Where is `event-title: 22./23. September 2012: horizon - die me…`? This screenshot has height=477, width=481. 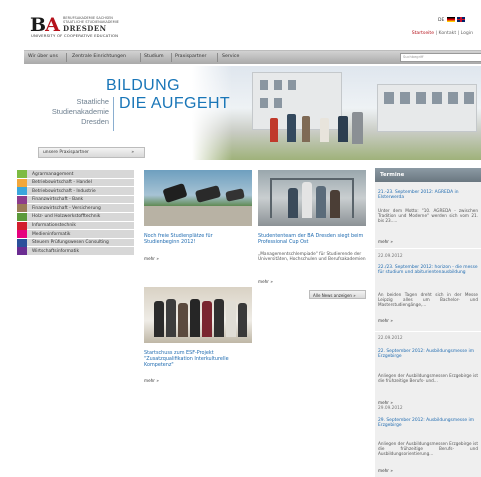 event-title: 22./23. September 2012: horizon - die me… is located at coordinates (428, 270).